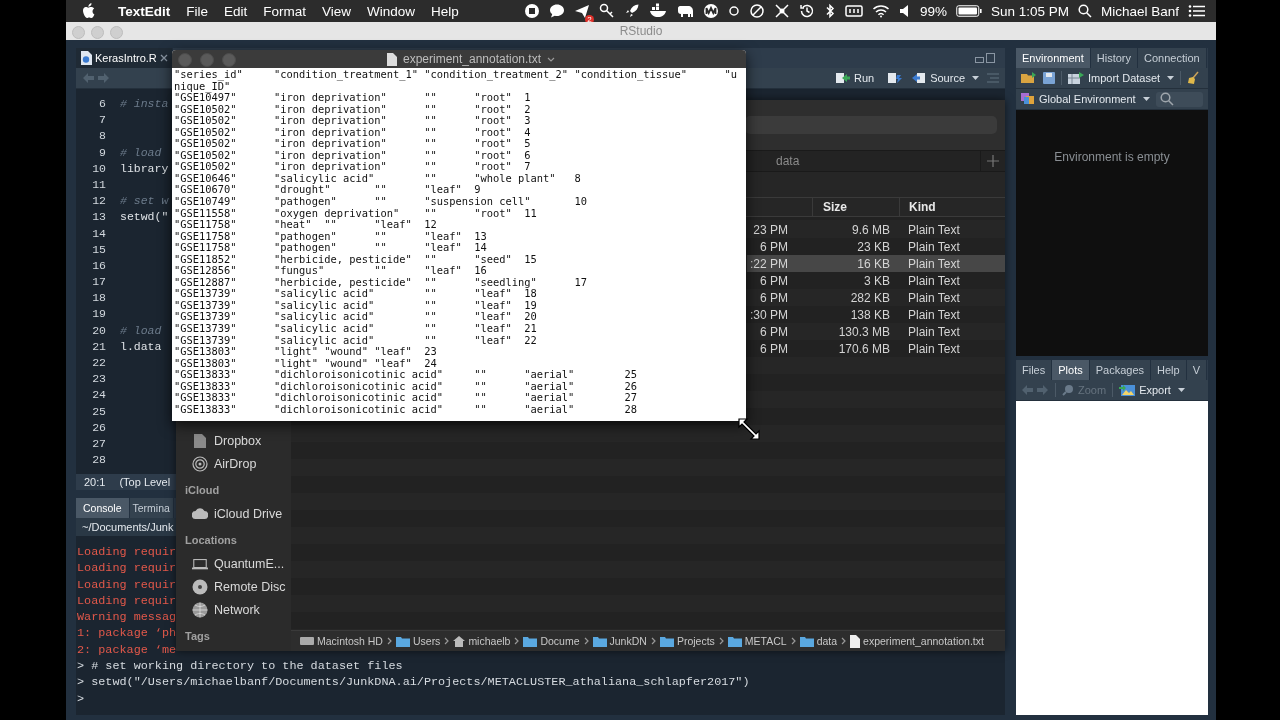 The height and width of the screenshot is (720, 1280). I want to click on console-line: > # set working directory to the dataset files, so click(240, 666).